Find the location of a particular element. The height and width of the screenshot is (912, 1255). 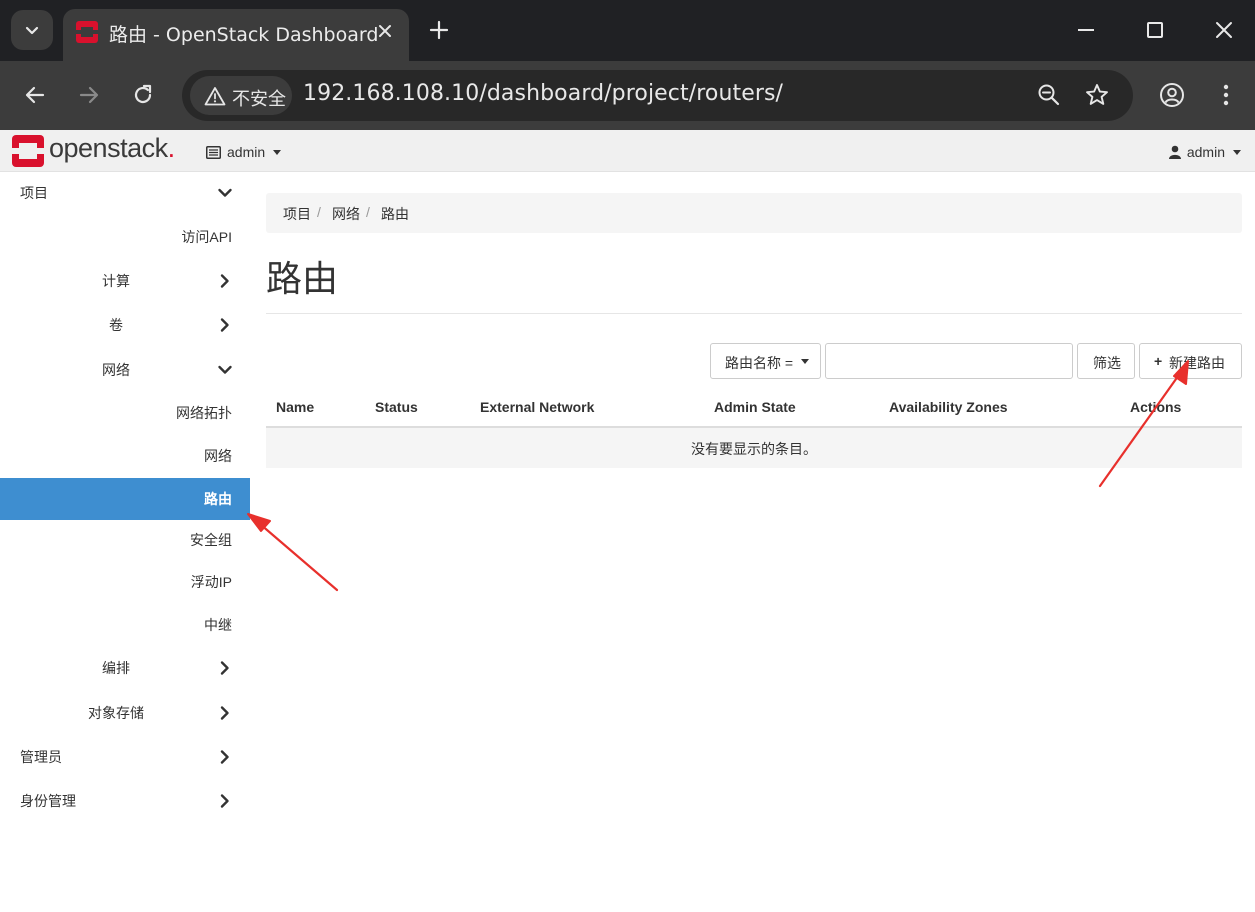

profile-icon is located at coordinates (1172, 95).